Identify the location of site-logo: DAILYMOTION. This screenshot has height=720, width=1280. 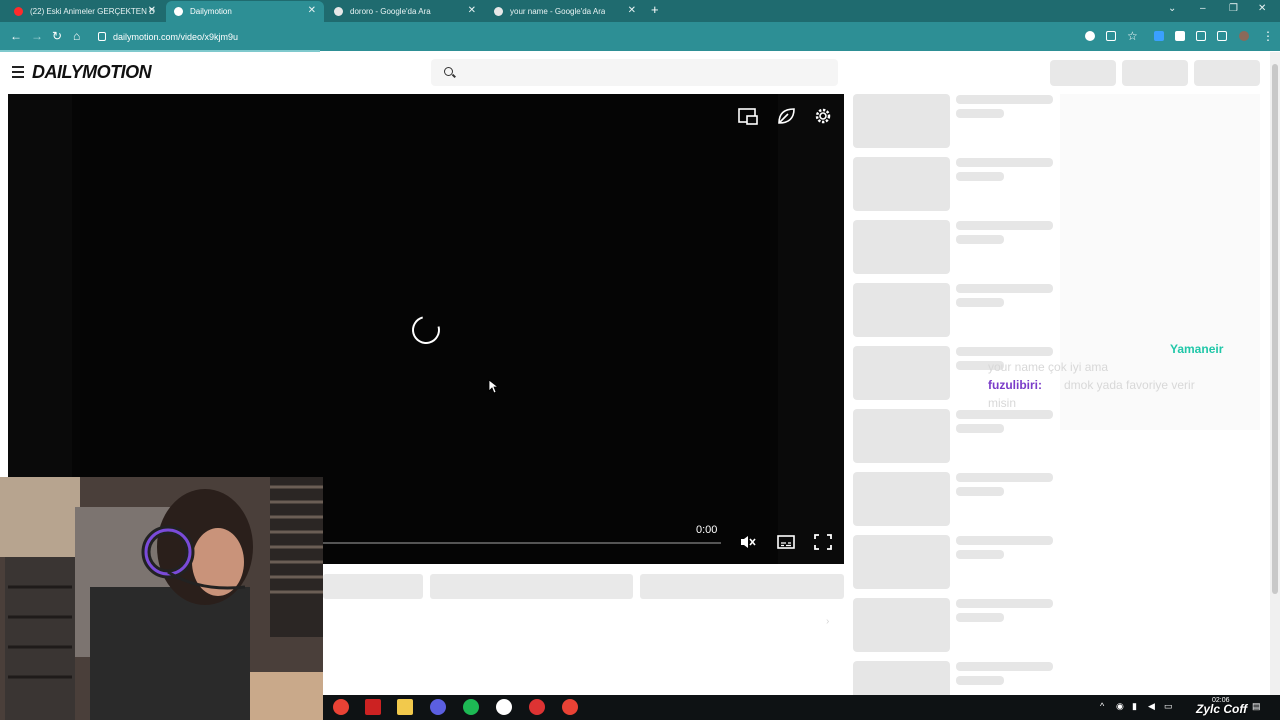
(92, 72).